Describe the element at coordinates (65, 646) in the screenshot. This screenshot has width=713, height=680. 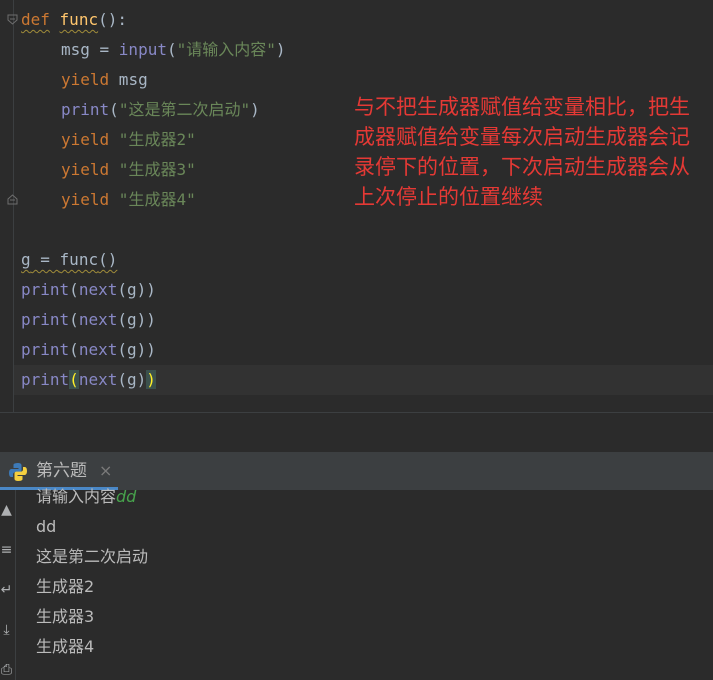
I see `output-line: 生成器4` at that location.